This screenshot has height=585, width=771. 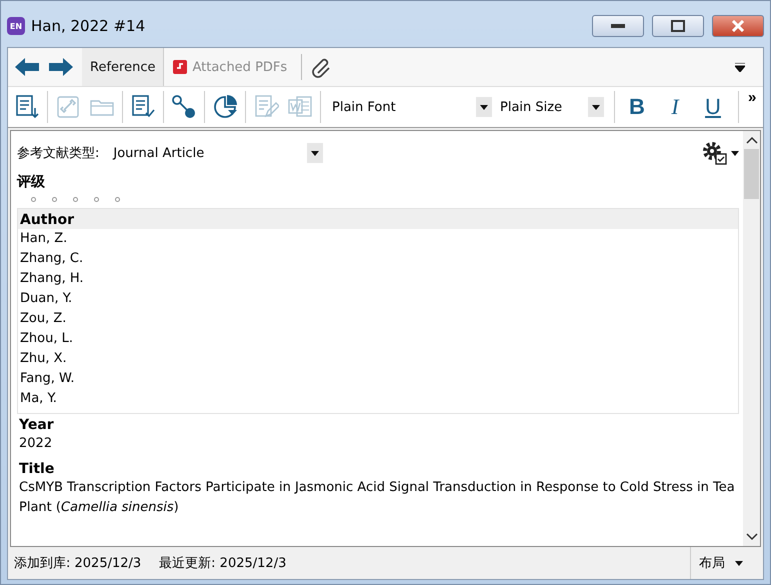 I want to click on layout-dropdown: 布局, so click(x=726, y=563).